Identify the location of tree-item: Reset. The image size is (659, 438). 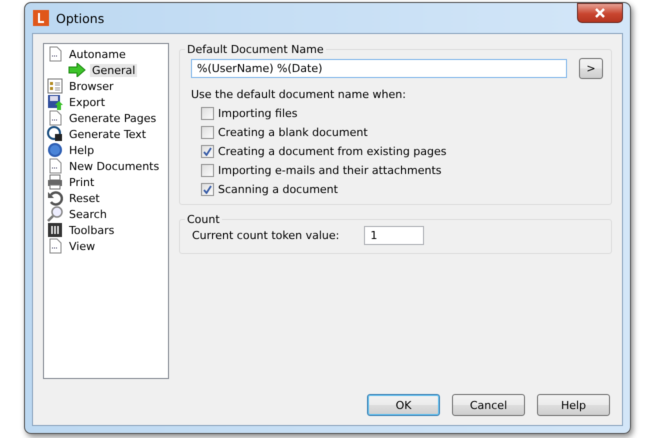
(74, 198).